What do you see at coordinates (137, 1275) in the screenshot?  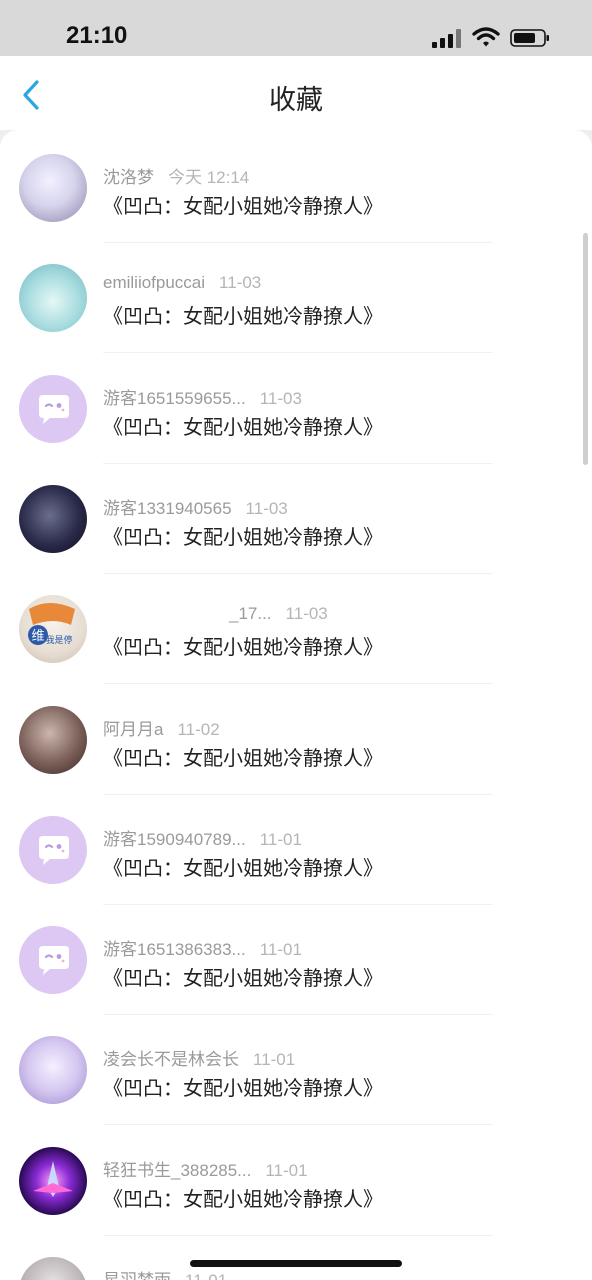 I see `username: 星羽梦雨` at bounding box center [137, 1275].